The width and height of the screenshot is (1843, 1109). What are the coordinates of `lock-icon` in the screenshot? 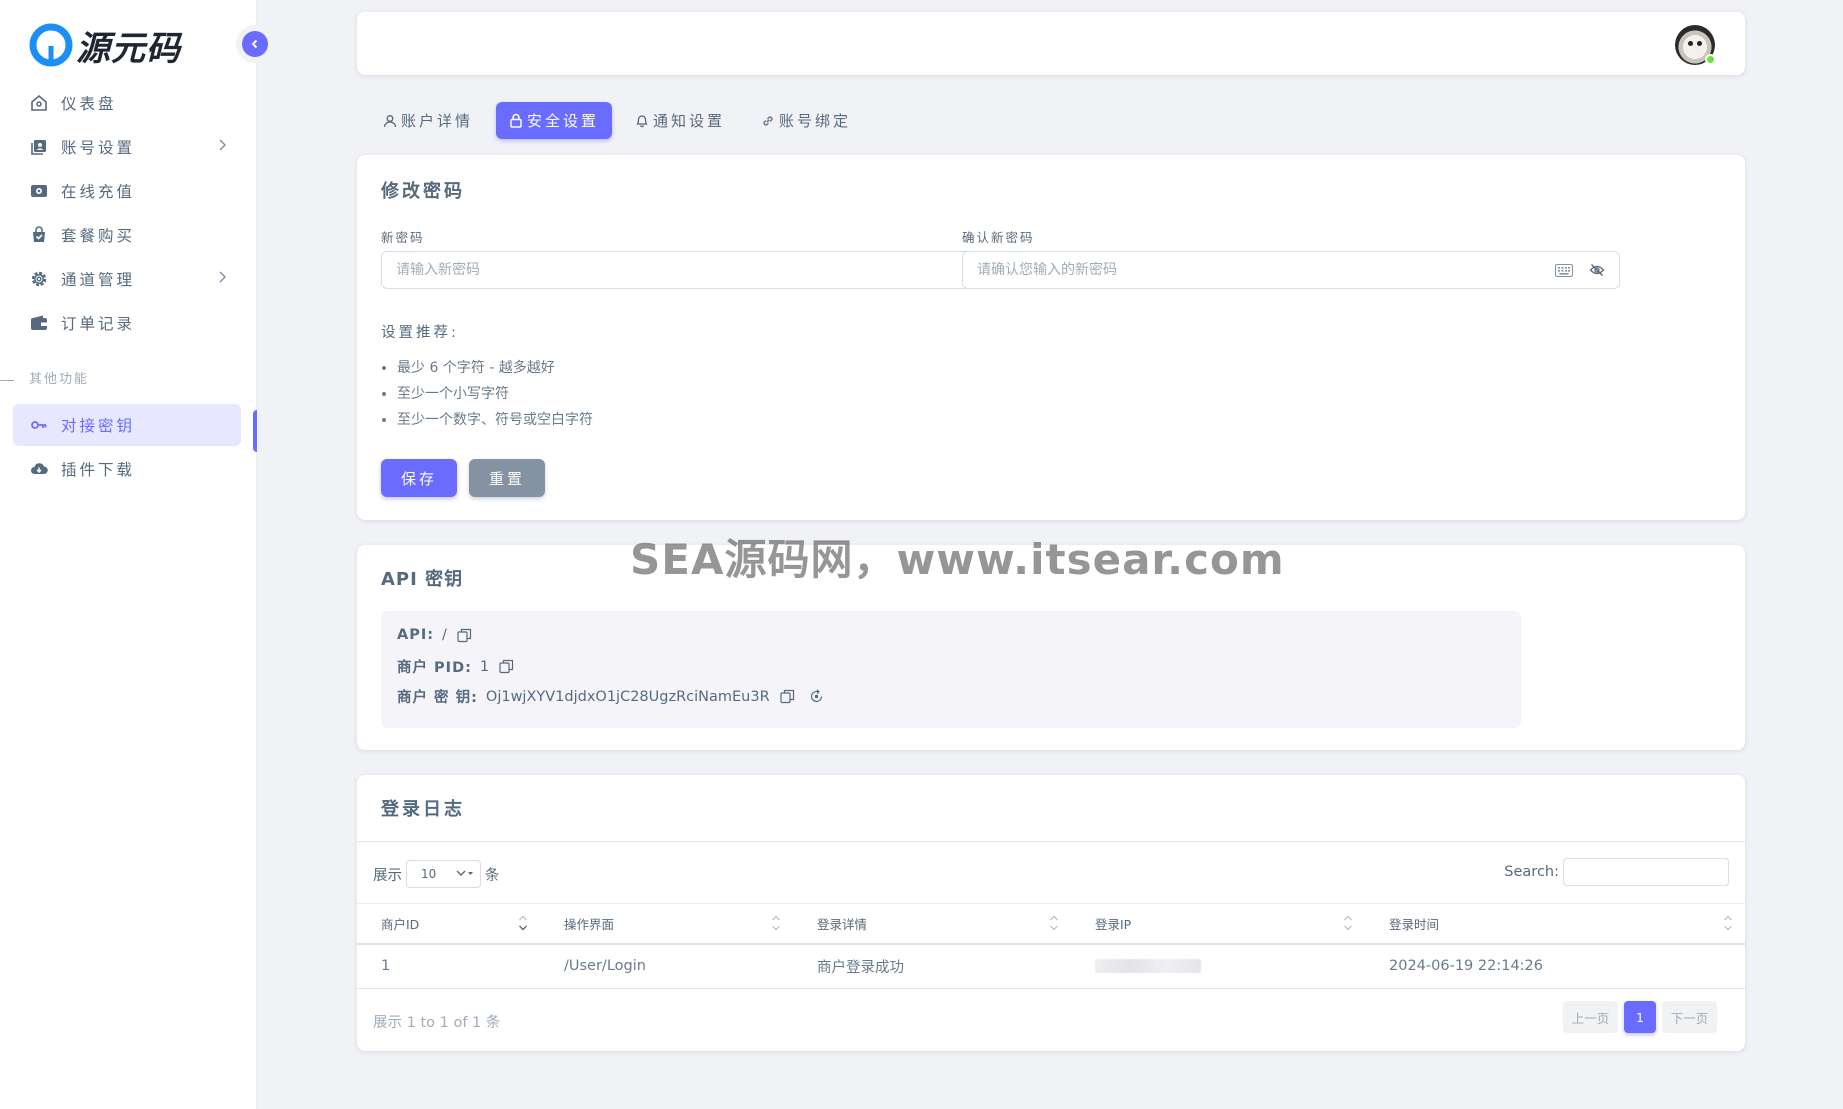 It's located at (516, 120).